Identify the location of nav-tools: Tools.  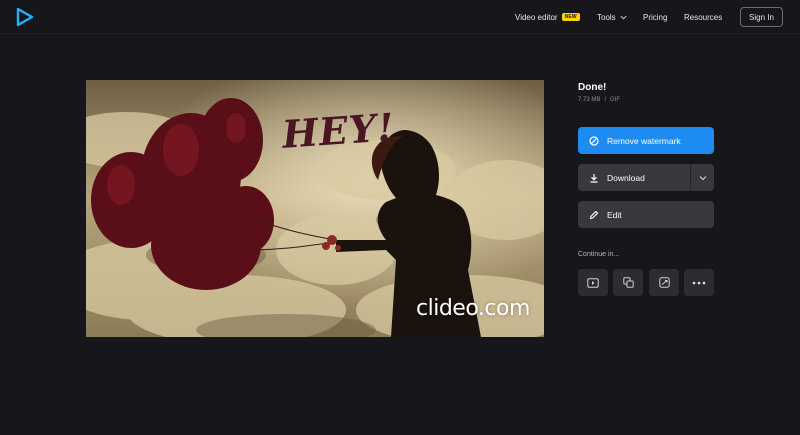
(612, 17).